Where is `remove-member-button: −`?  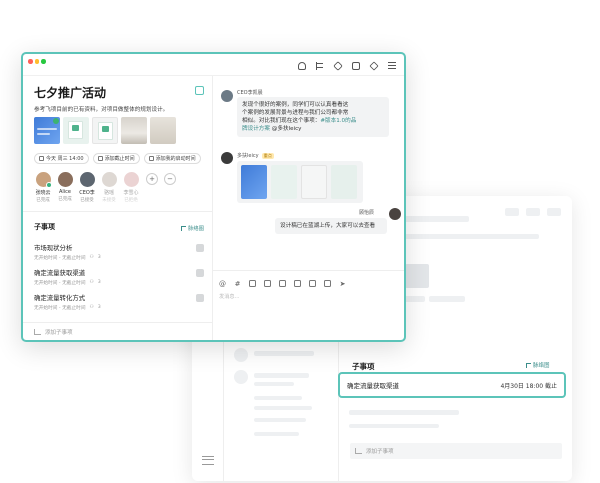
remove-member-button: − is located at coordinates (170, 179).